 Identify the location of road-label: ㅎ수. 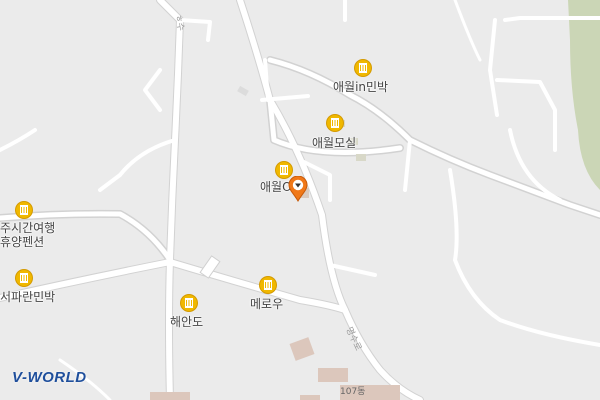
(179, 22).